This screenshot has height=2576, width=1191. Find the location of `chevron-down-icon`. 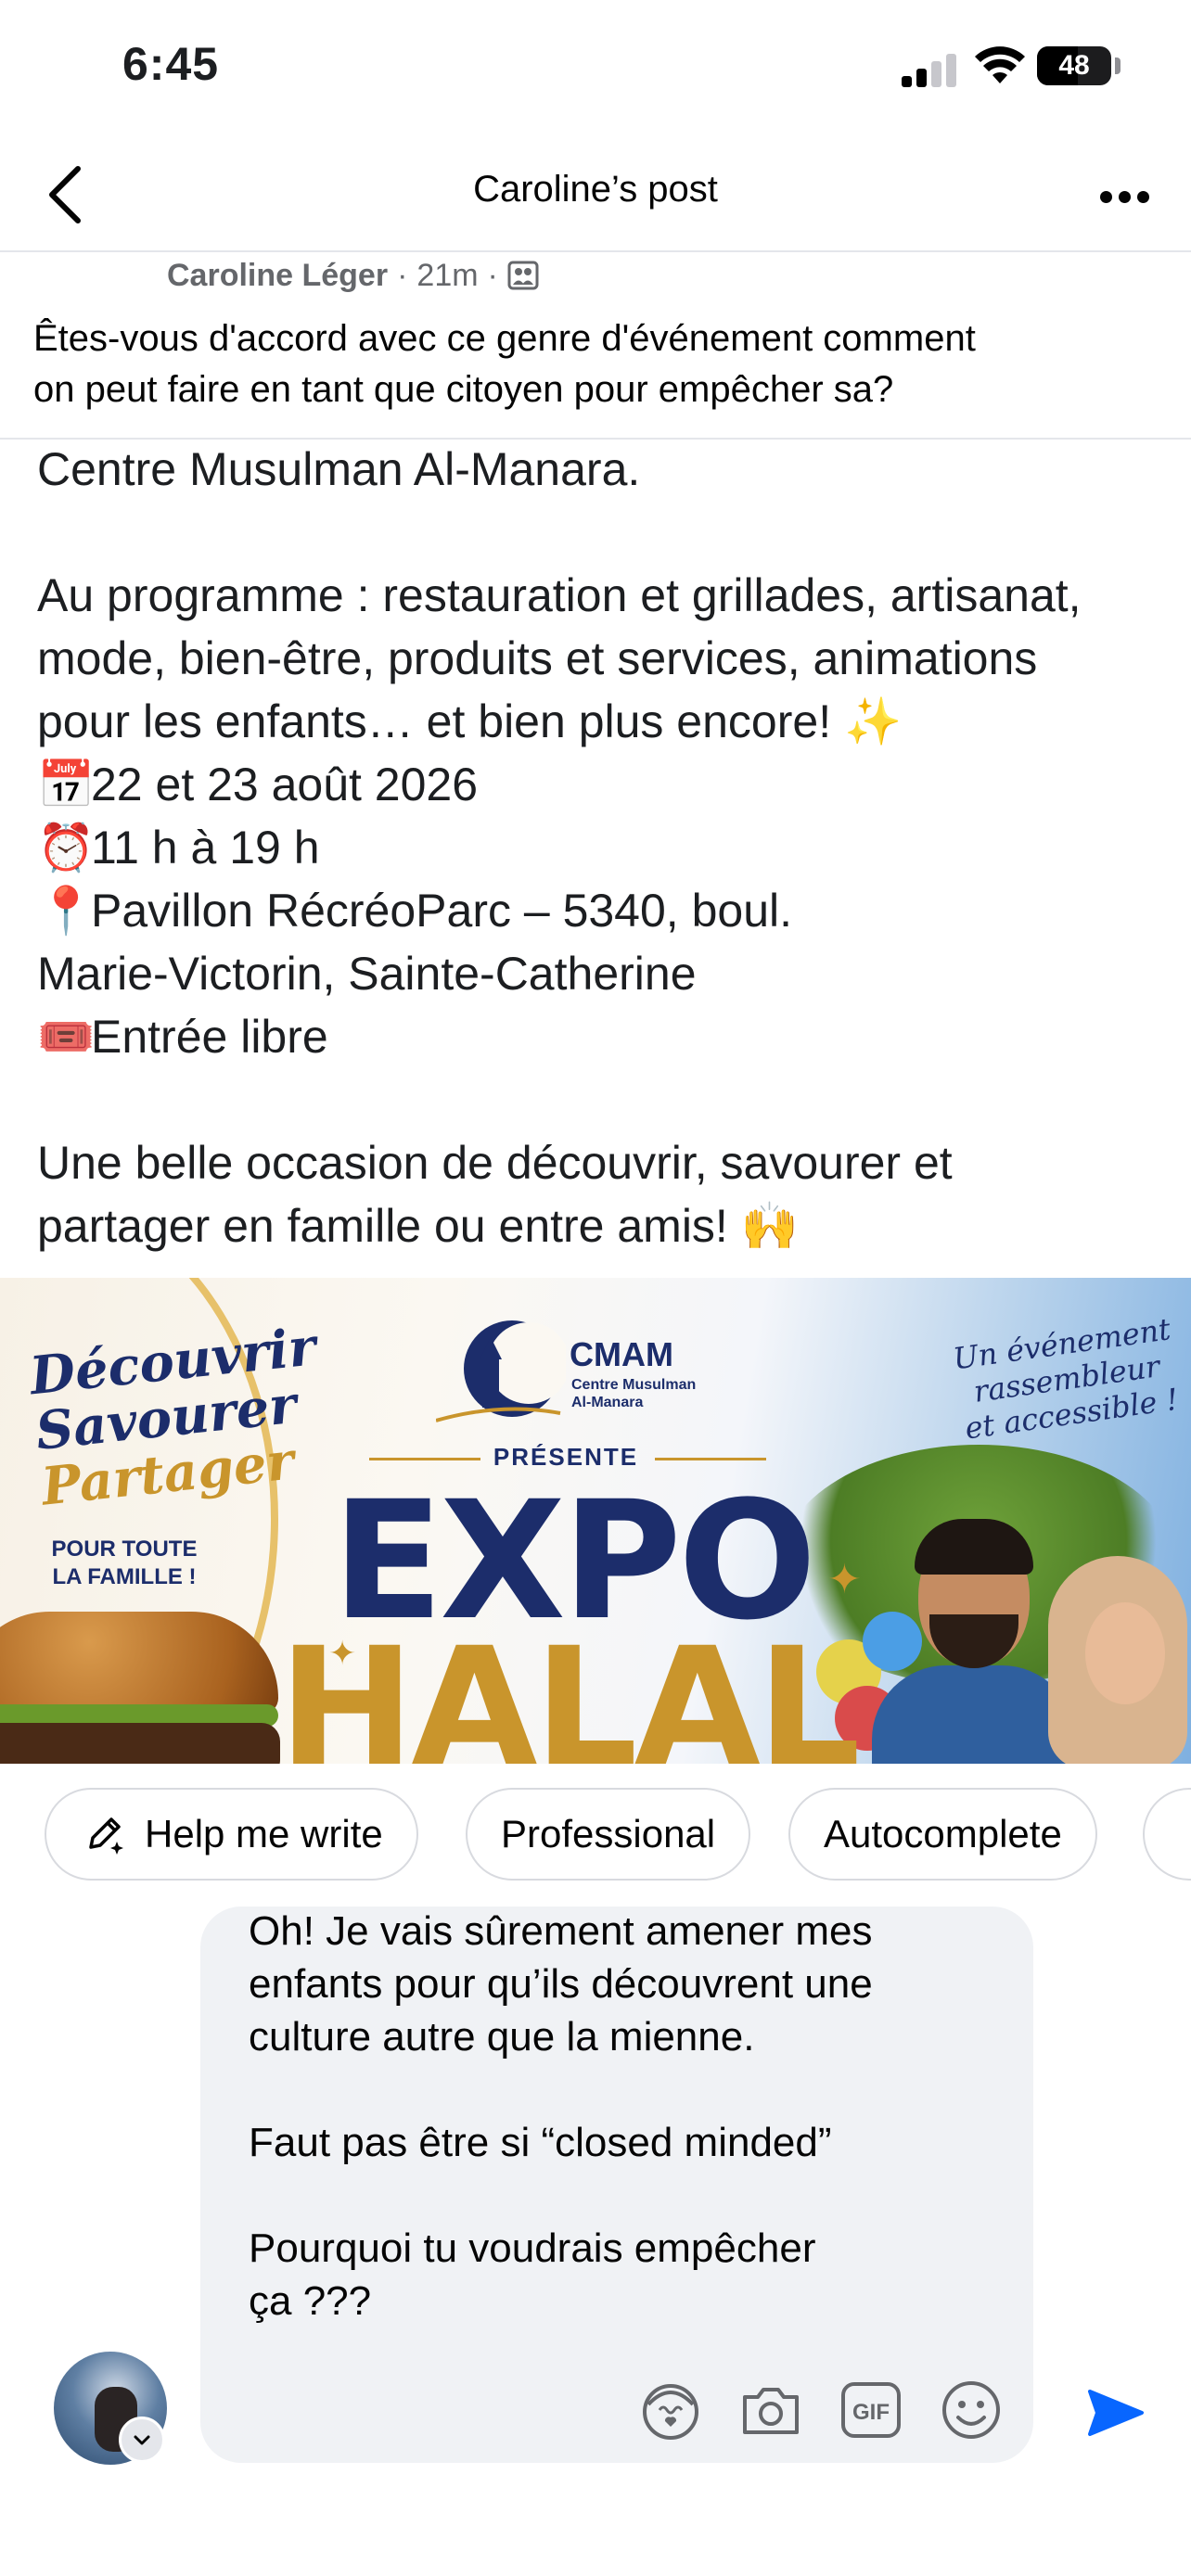

chevron-down-icon is located at coordinates (142, 2440).